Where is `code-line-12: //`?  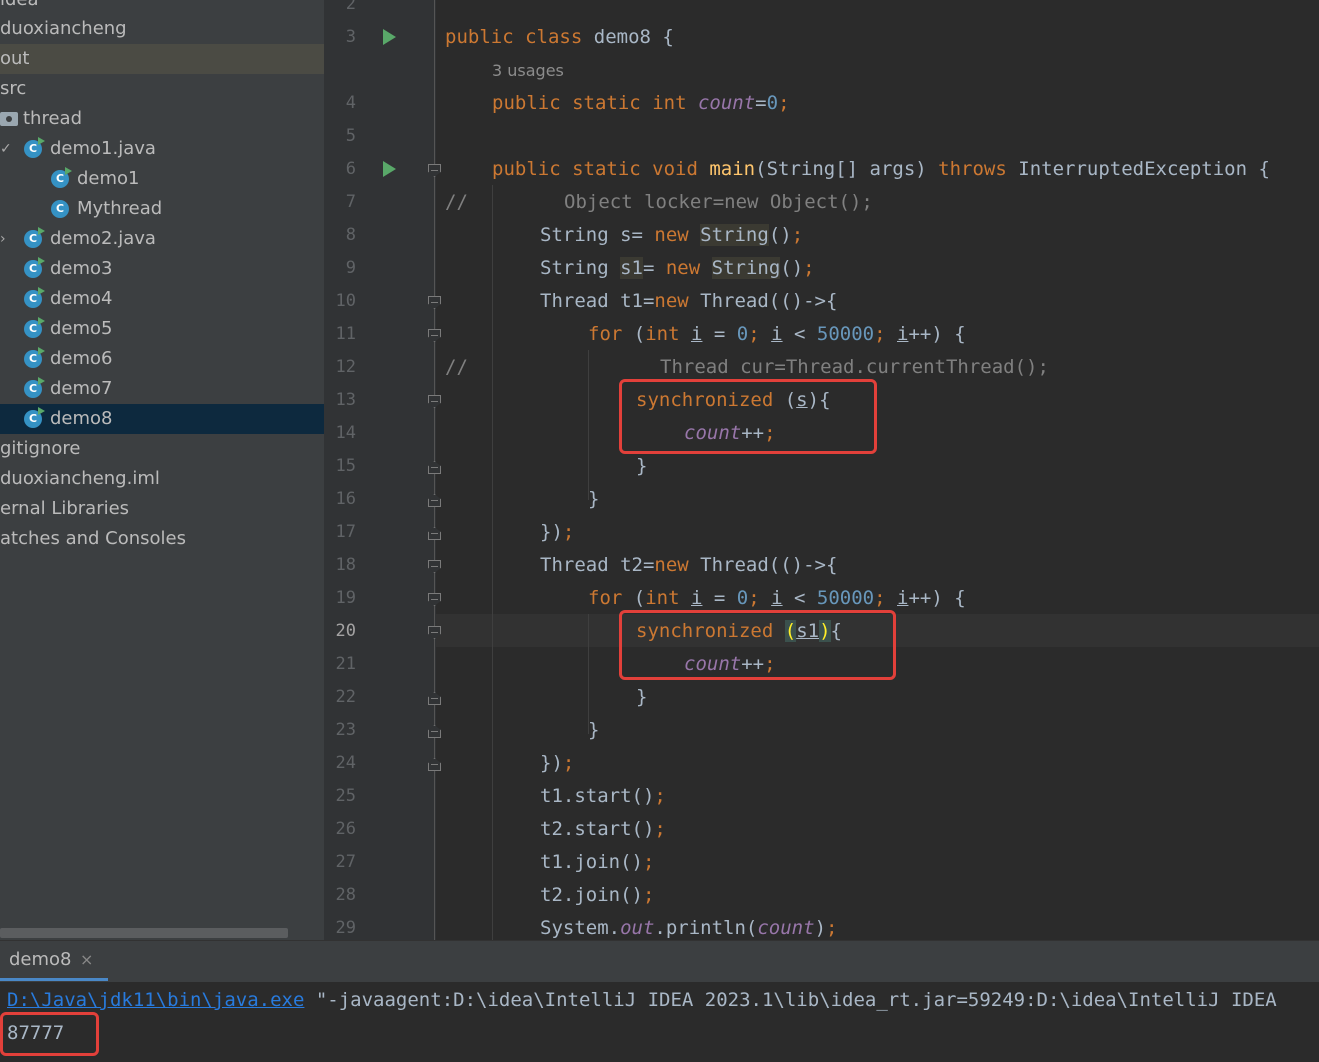
code-line-12: // is located at coordinates (456, 367).